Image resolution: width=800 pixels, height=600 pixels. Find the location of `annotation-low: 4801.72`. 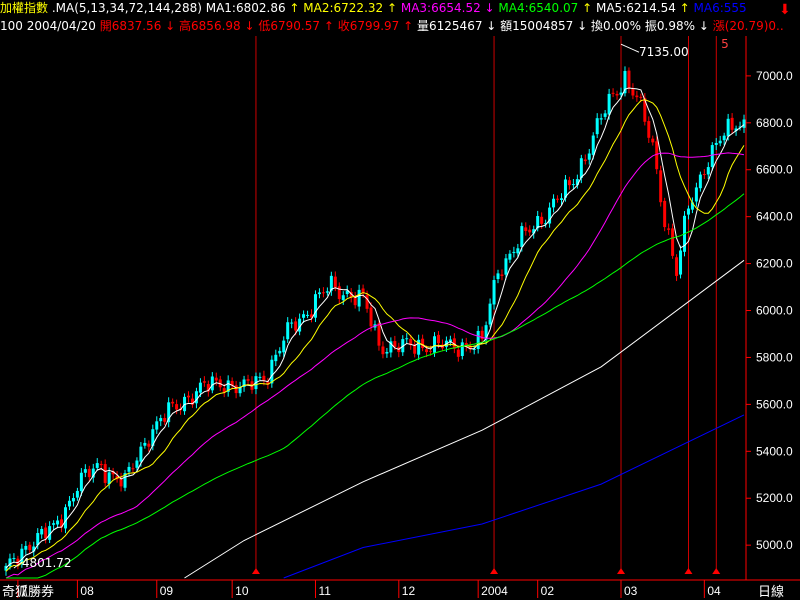

annotation-low: 4801.72 is located at coordinates (47, 563).